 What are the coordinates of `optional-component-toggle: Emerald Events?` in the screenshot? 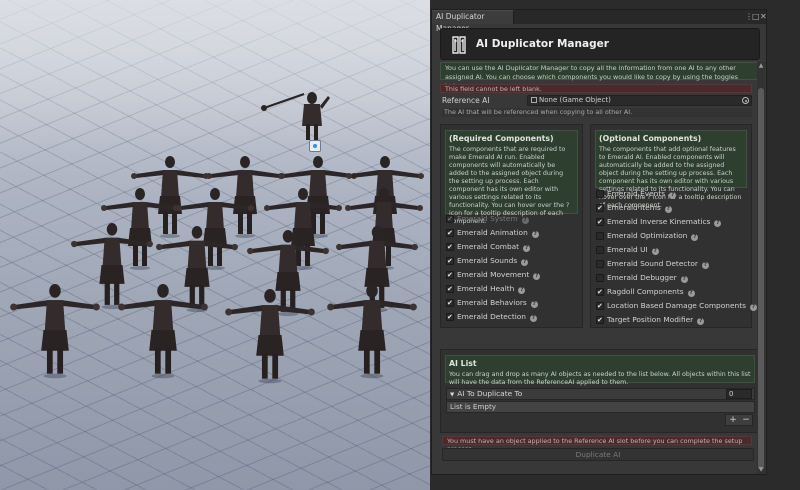 It's located at (676, 194).